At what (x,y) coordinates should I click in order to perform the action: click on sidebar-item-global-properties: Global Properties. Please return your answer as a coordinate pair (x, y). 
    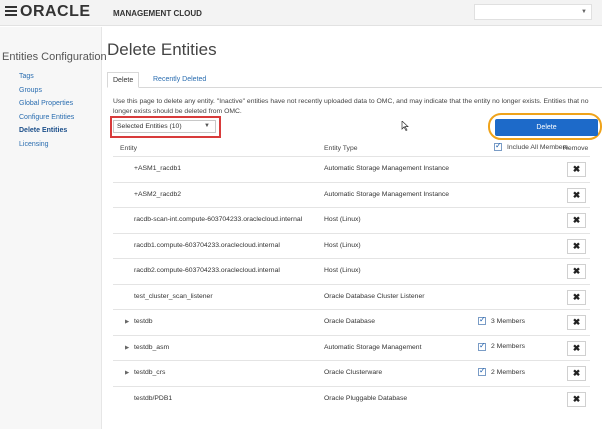
    Looking at the image, I should click on (46, 107).